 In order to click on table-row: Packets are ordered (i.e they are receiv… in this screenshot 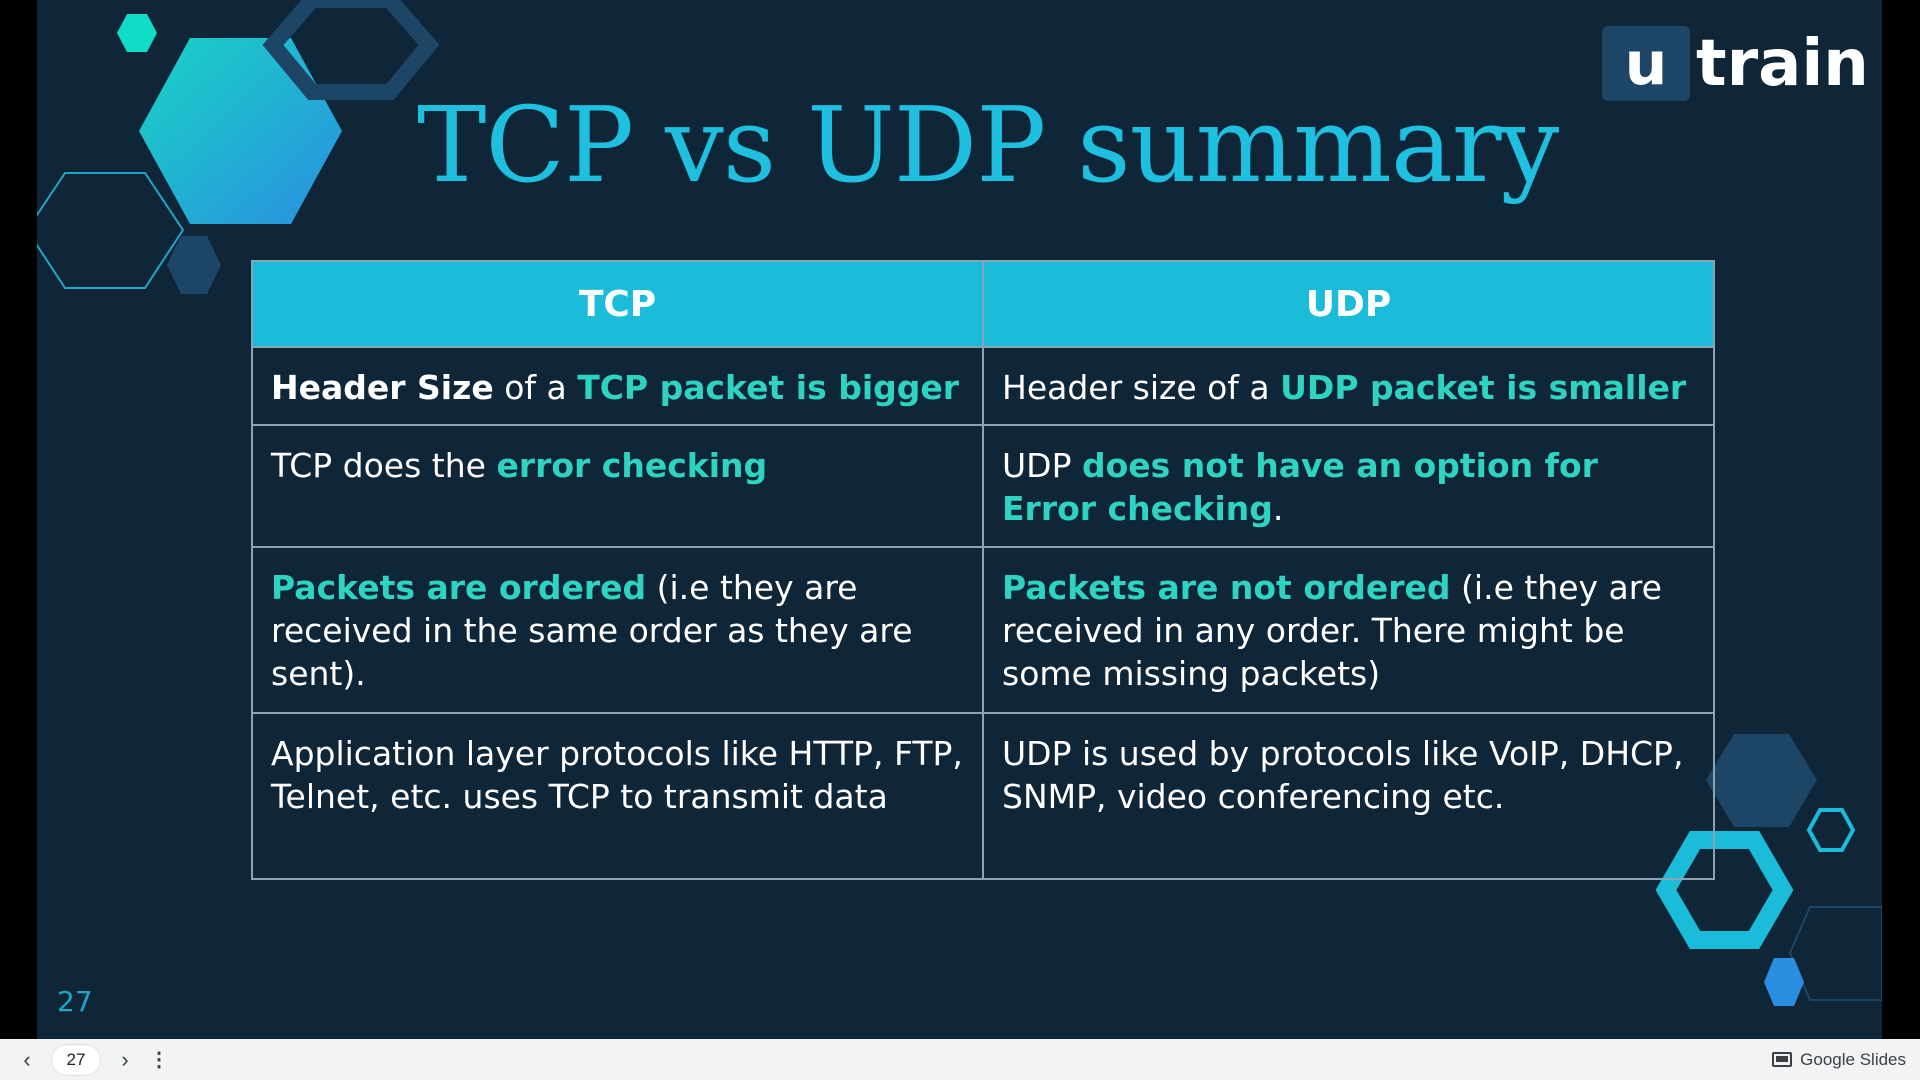, I will do `click(983, 630)`.